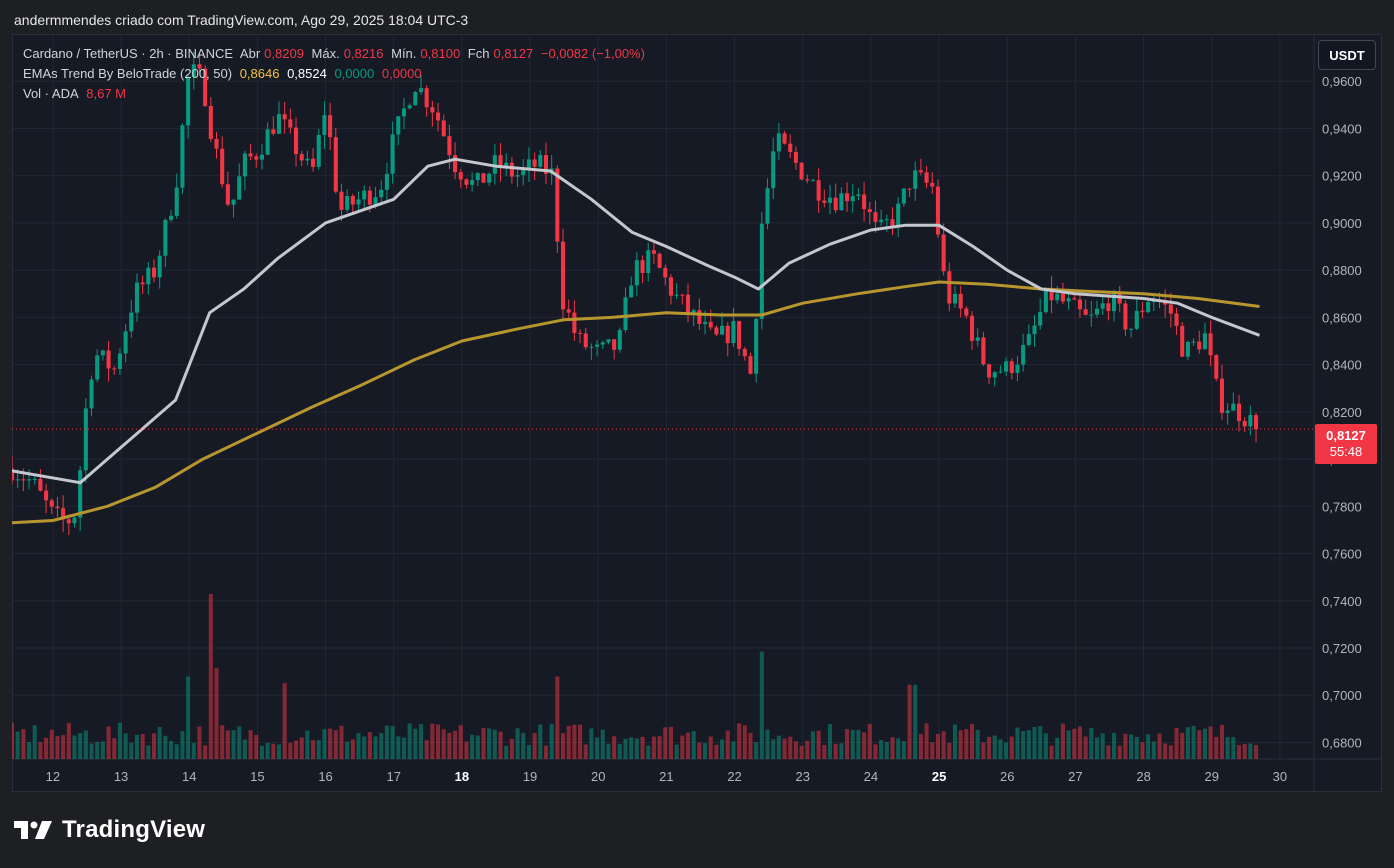 The image size is (1394, 868). I want to click on price-tick-label: 0,8200, so click(1342, 412).